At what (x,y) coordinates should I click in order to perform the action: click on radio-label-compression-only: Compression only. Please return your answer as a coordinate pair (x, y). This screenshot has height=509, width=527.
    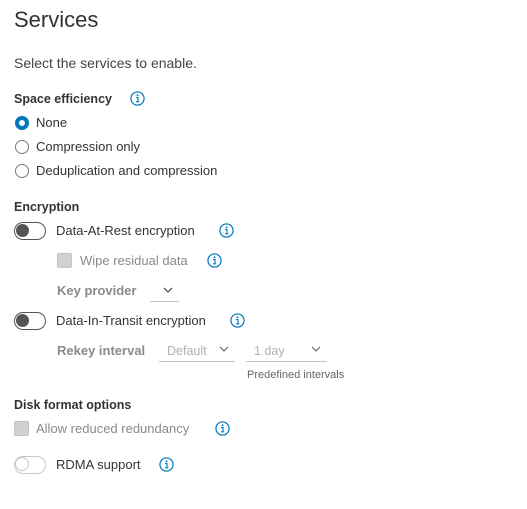
    Looking at the image, I should click on (88, 146).